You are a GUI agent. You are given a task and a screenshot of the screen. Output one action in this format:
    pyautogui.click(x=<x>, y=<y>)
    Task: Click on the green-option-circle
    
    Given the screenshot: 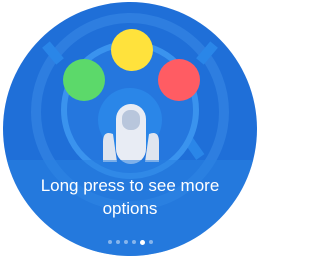 What is the action you would take?
    pyautogui.click(x=84, y=80)
    